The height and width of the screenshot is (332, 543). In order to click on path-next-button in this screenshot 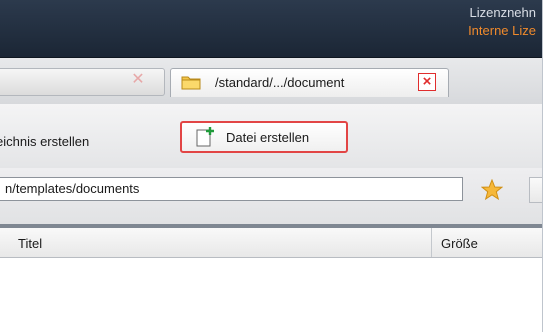, I will do `click(535, 190)`.